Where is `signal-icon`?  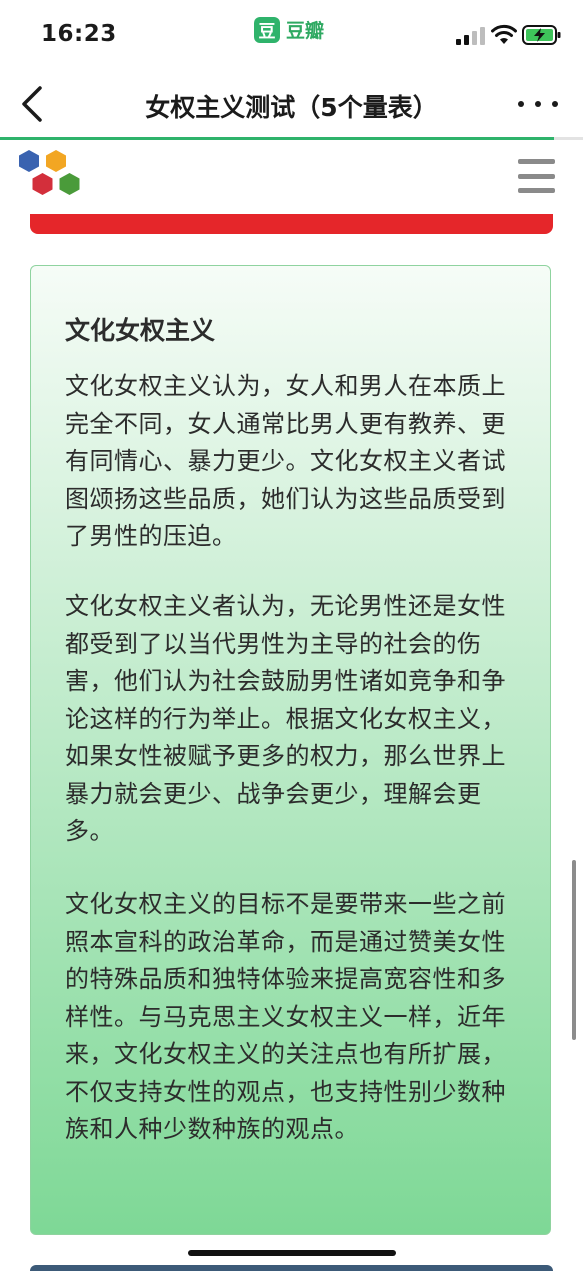
signal-icon is located at coordinates (470, 36).